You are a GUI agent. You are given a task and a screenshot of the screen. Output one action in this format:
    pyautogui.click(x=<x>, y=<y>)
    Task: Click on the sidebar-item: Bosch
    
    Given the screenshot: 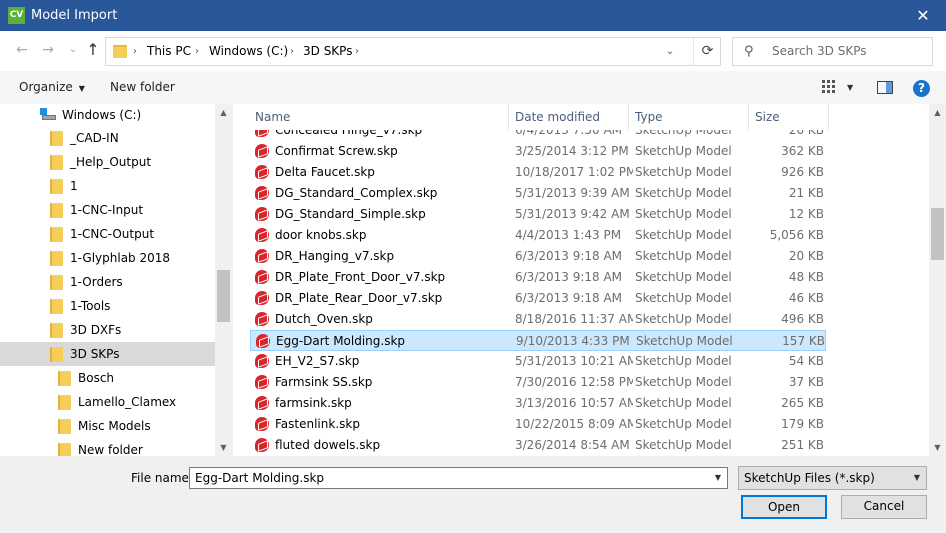 What is the action you would take?
    pyautogui.click(x=107, y=378)
    